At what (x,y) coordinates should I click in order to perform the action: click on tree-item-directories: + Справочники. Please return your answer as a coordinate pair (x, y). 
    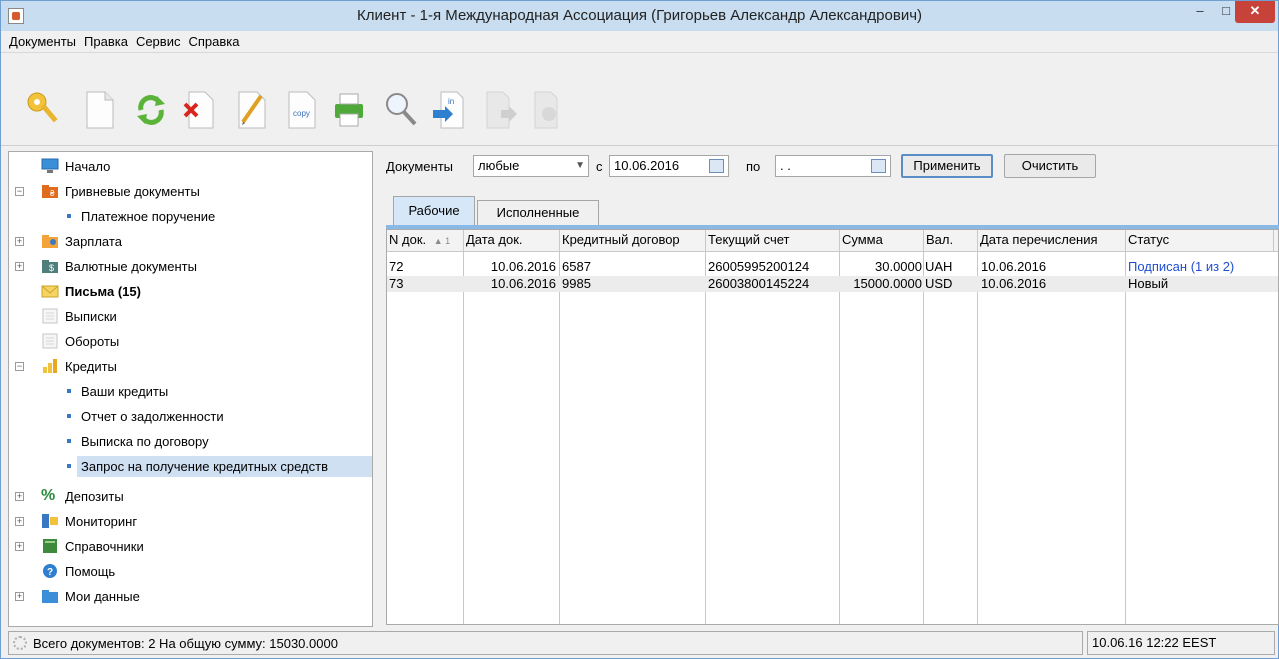
    Looking at the image, I should click on (190, 546).